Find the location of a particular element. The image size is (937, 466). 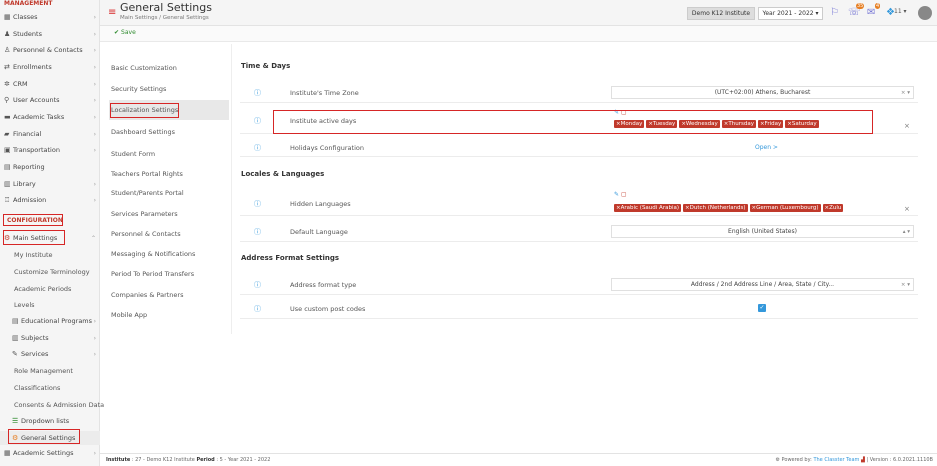

tag-saturday: ×Saturday is located at coordinates (802, 124).